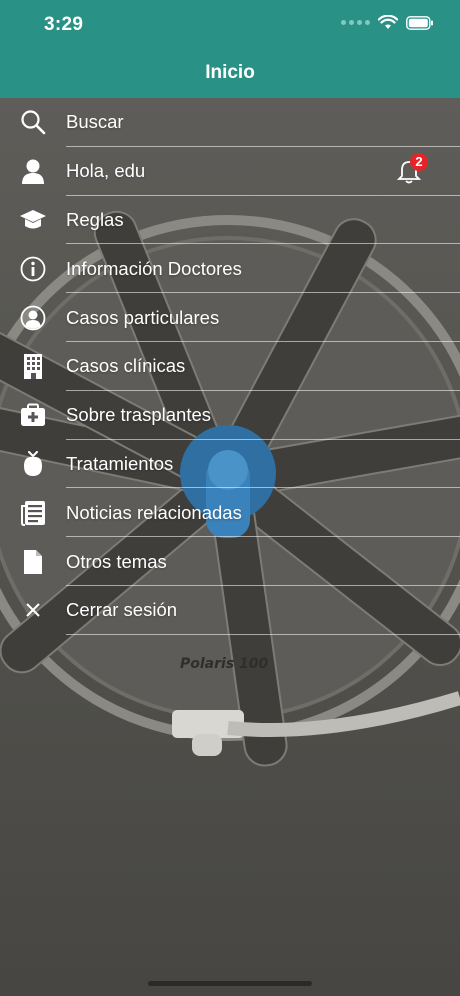 This screenshot has height=996, width=460. What do you see at coordinates (116, 561) in the screenshot?
I see `menu-item-label: Otros temas` at bounding box center [116, 561].